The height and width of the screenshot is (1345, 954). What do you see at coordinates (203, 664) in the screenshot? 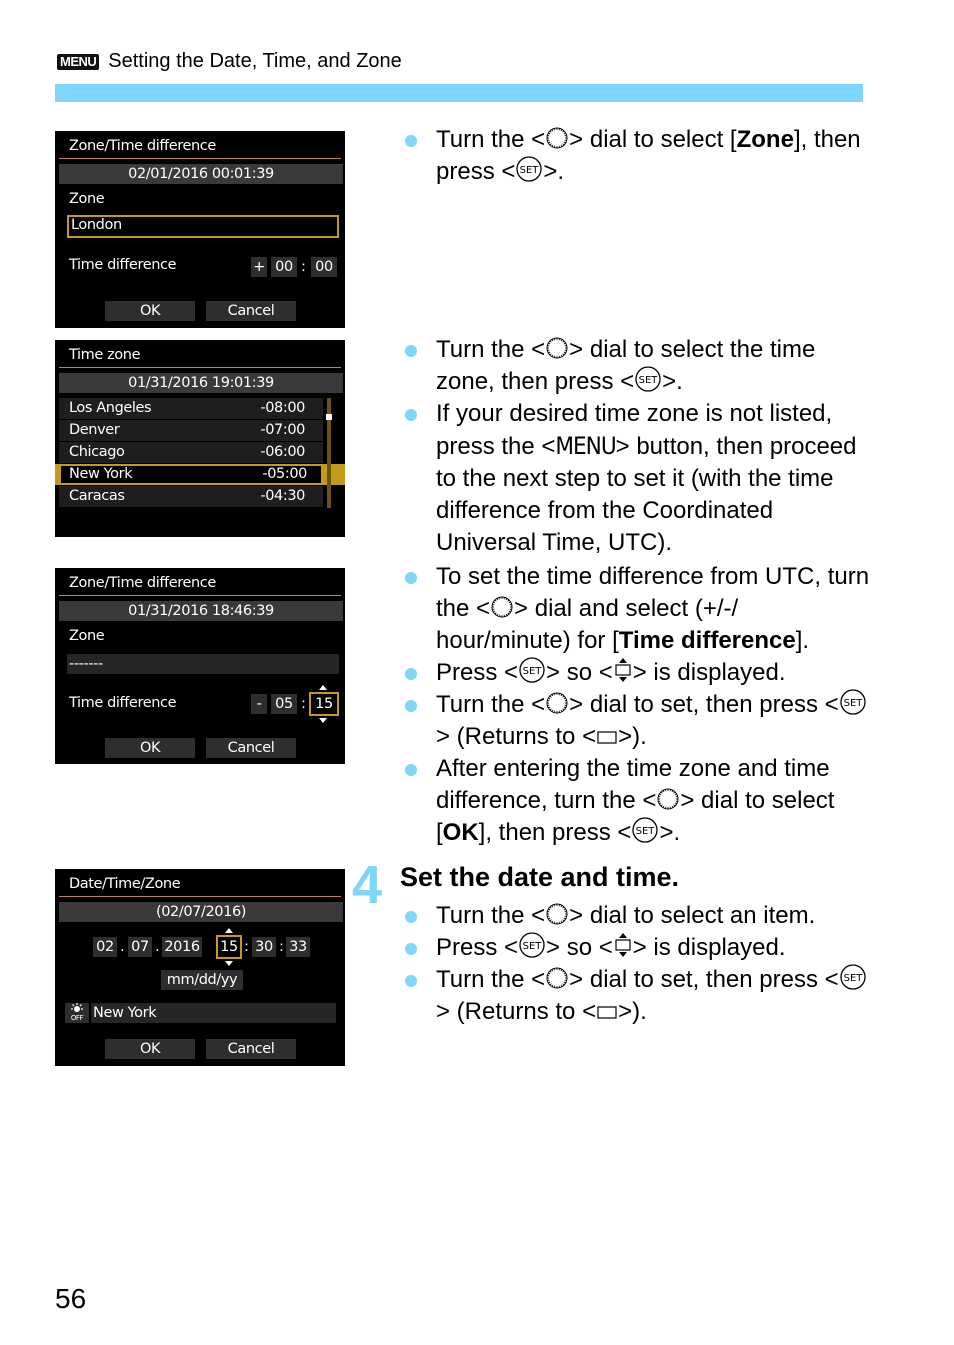
I see `zone-field: -------` at bounding box center [203, 664].